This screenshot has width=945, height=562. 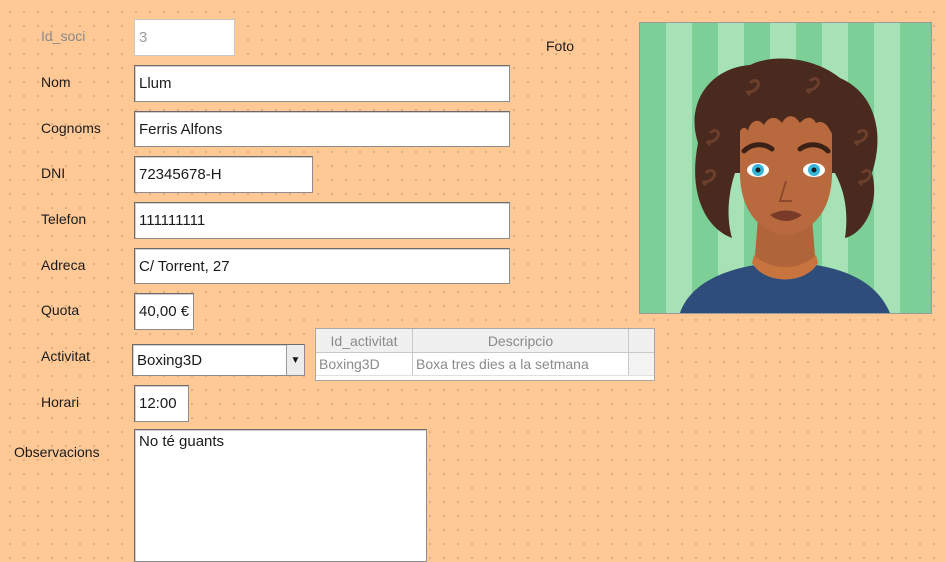 I want to click on grid-scrollbar, so click(x=641, y=364).